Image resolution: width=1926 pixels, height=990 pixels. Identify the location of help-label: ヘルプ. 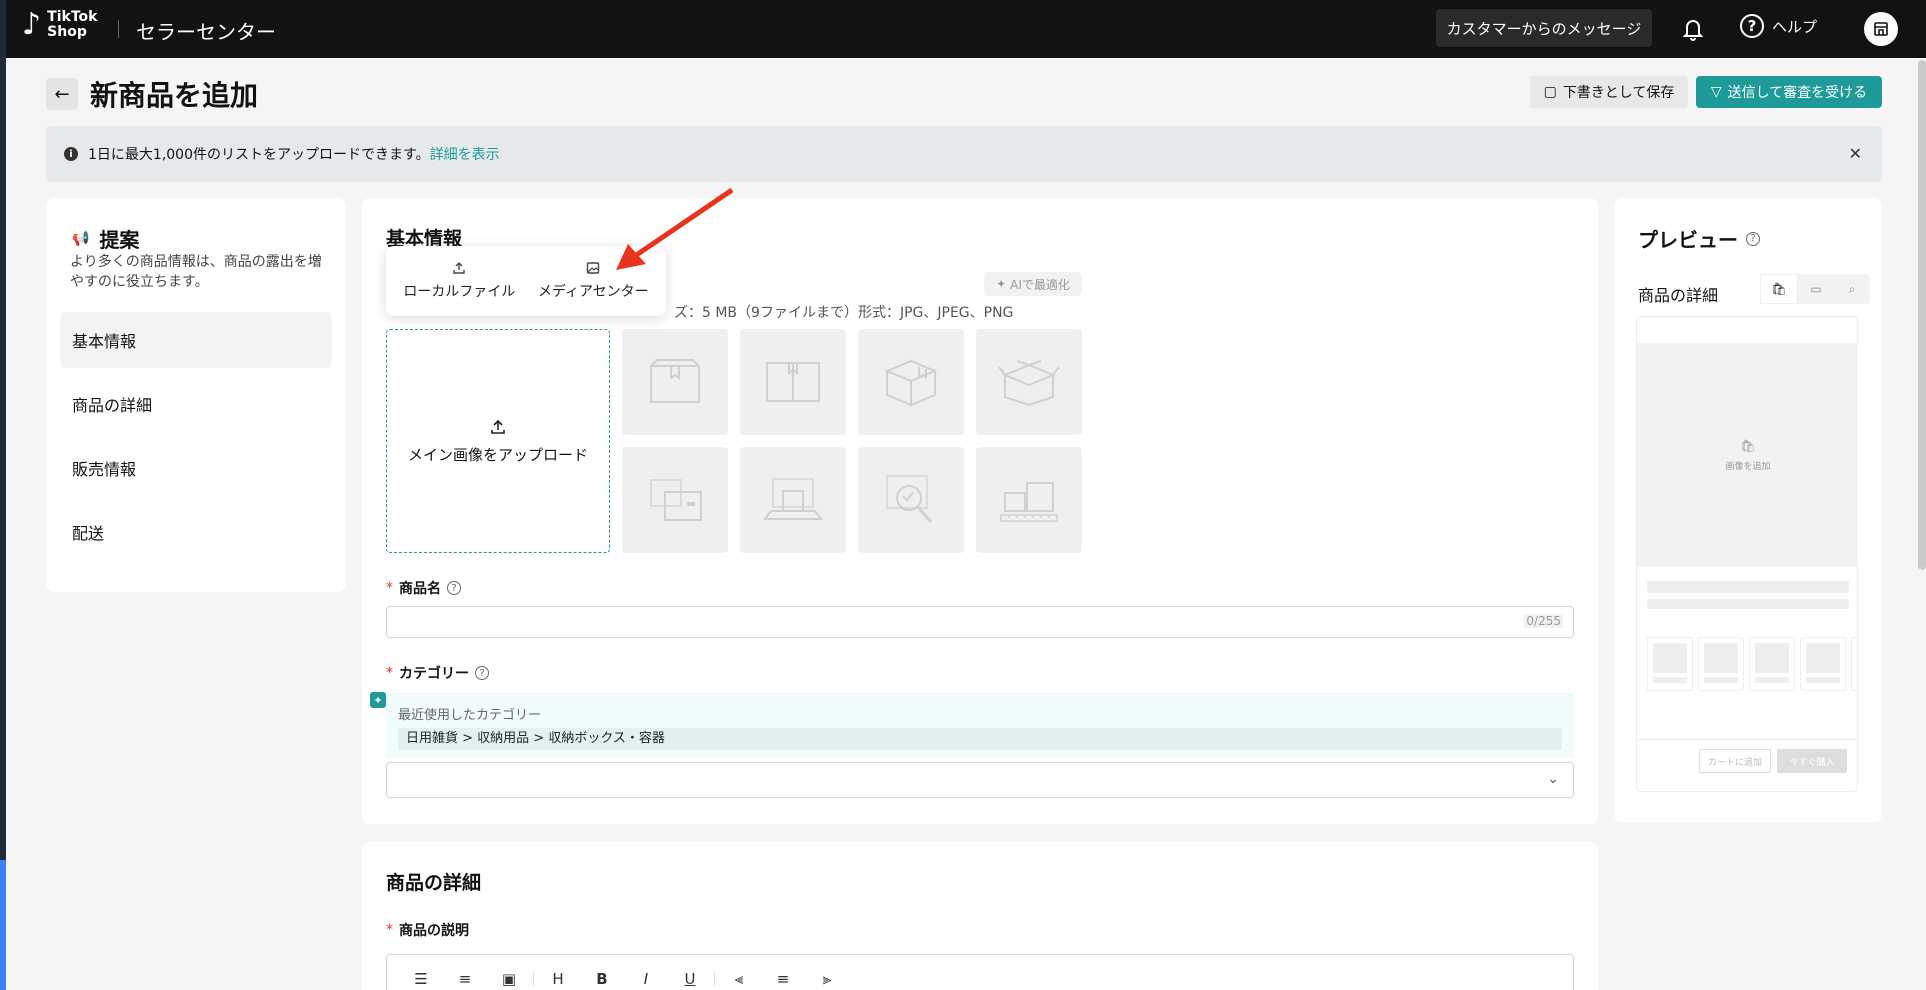
(1795, 26).